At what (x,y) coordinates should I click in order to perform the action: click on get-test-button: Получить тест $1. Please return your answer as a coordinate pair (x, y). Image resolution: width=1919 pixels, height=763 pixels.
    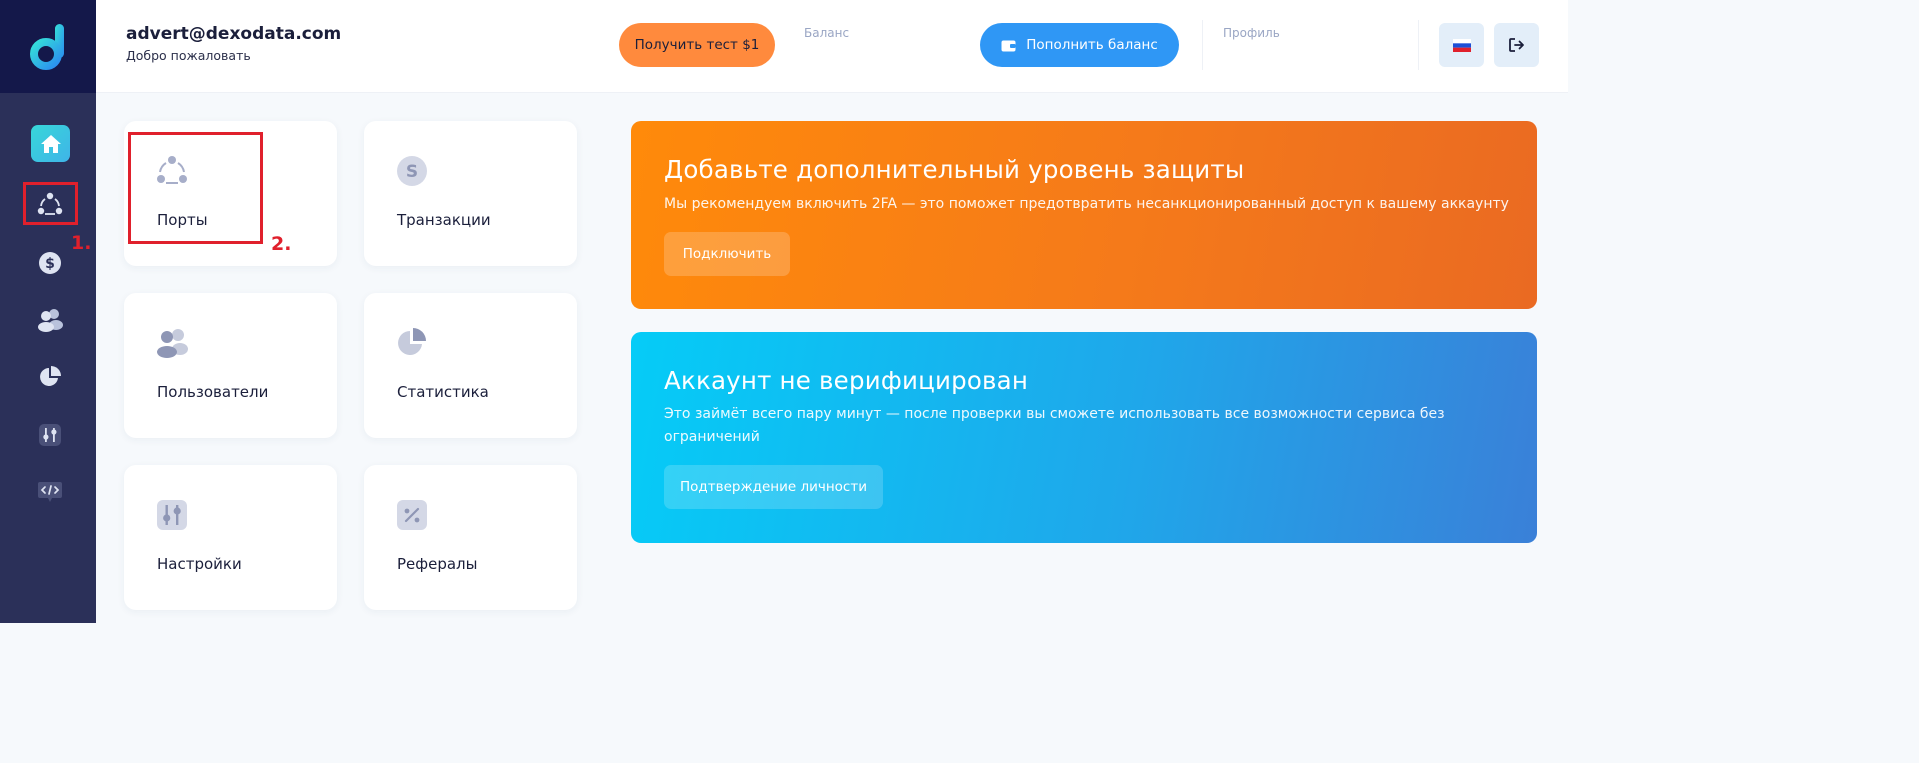
    Looking at the image, I should click on (697, 45).